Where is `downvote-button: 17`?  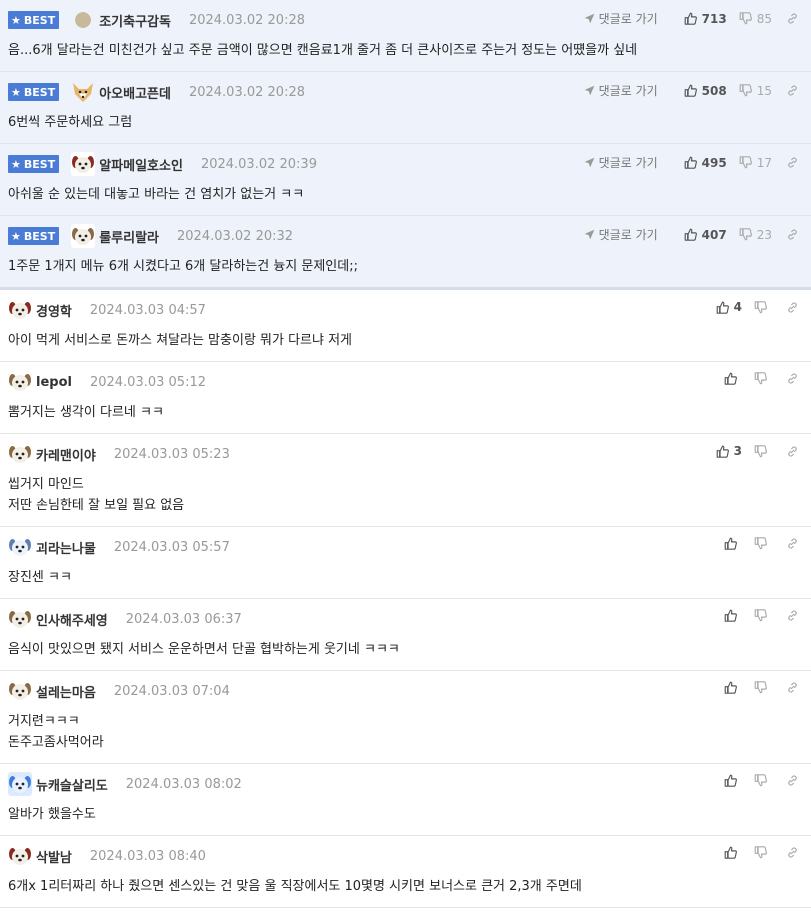
downvote-button: 17 is located at coordinates (755, 163).